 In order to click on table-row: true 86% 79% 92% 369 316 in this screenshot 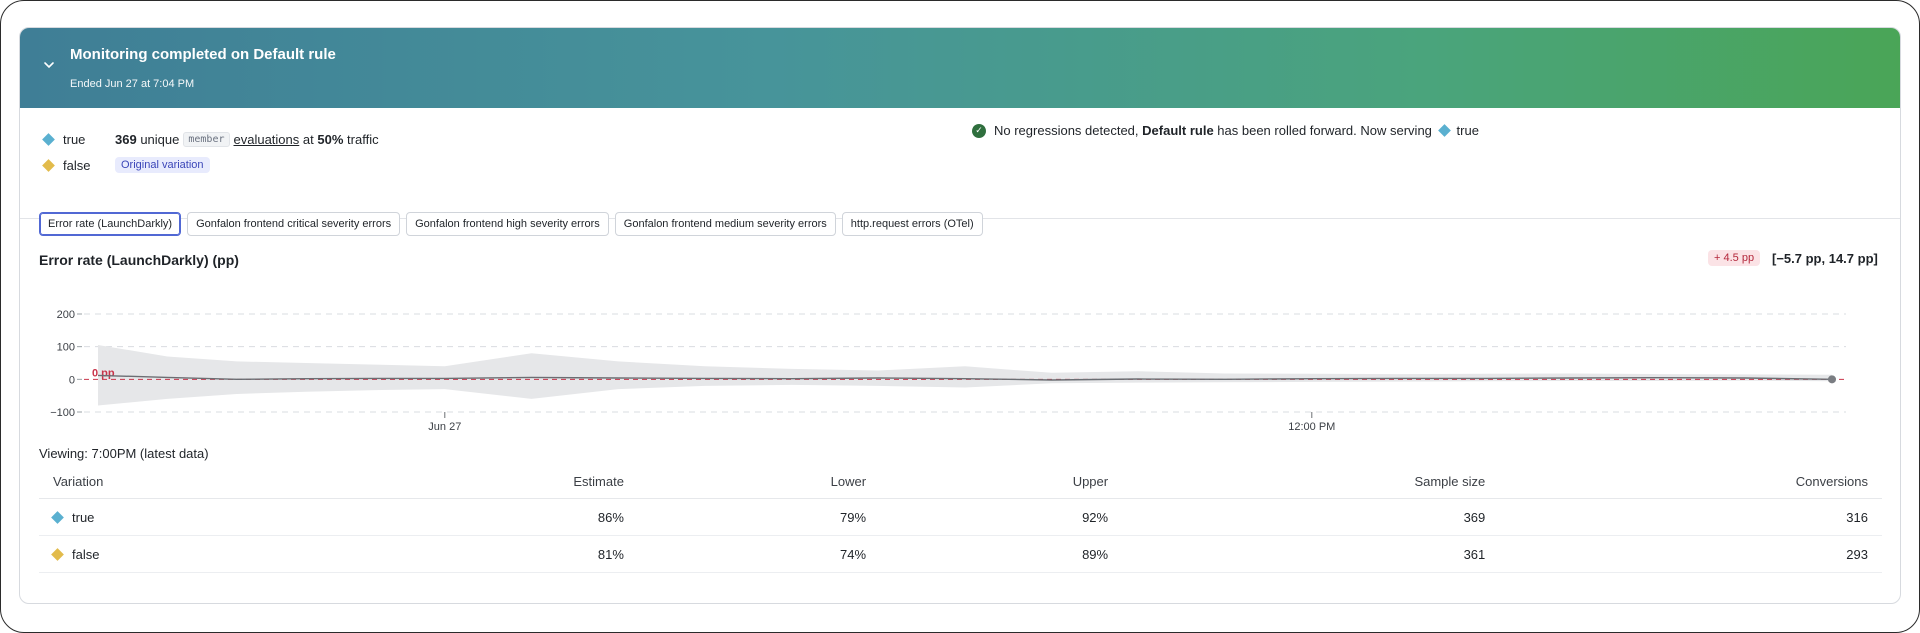, I will do `click(960, 517)`.